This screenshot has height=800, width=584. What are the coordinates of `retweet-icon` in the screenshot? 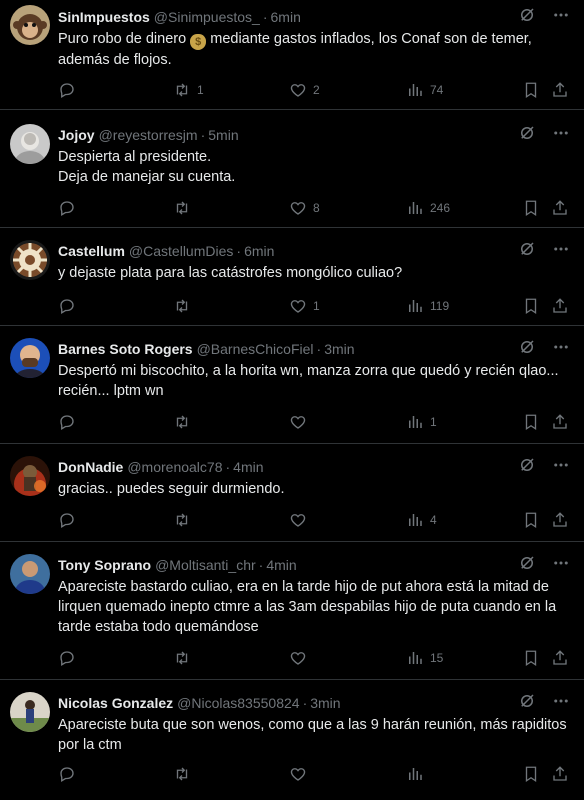 It's located at (182, 90).